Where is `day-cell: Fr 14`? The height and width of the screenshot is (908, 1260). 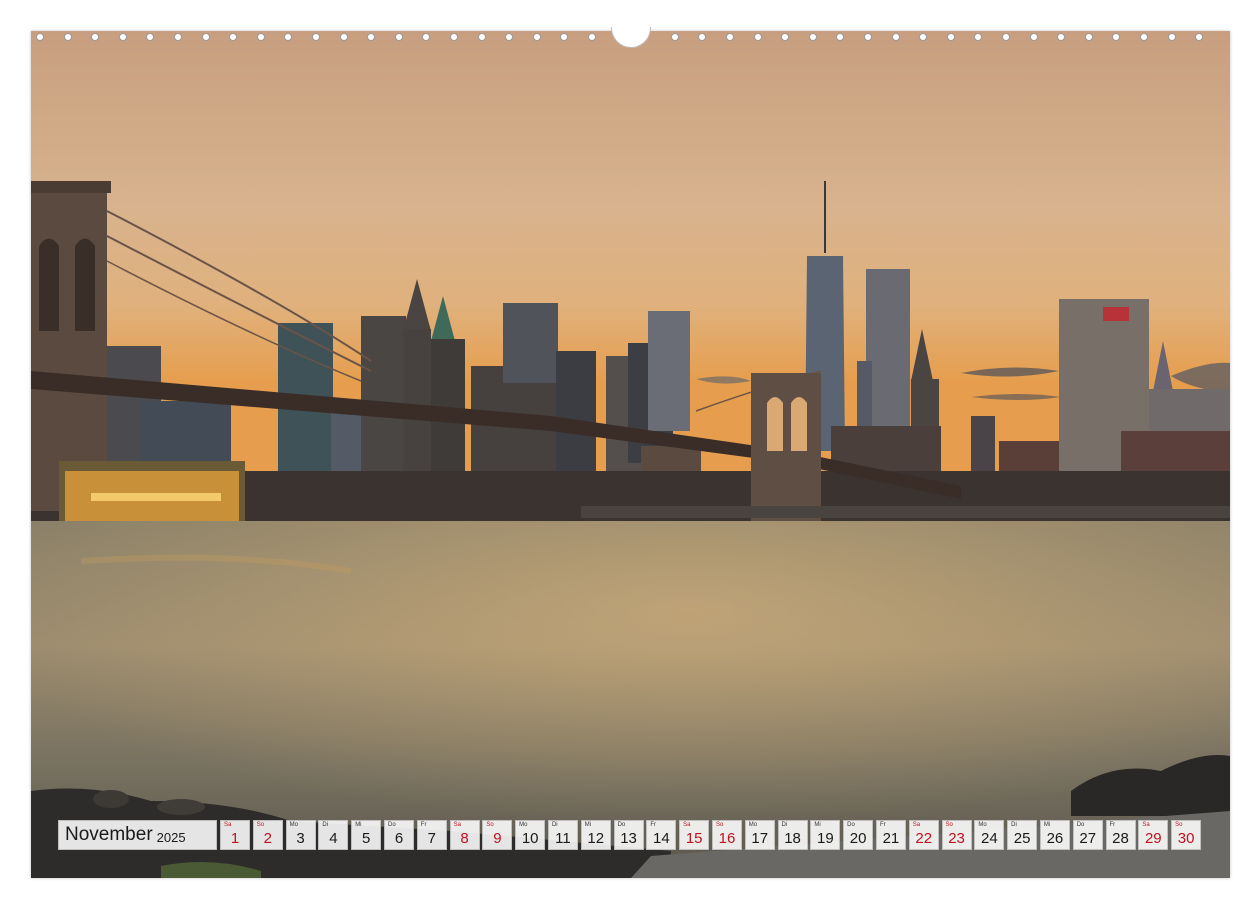
day-cell: Fr 14 is located at coordinates (661, 835).